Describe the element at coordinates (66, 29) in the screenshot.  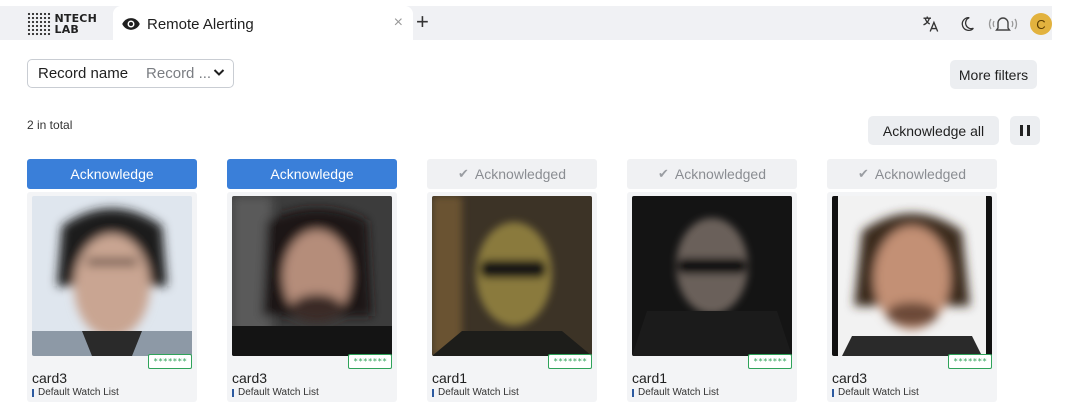
I see `logo-text-bottom: LAB` at that location.